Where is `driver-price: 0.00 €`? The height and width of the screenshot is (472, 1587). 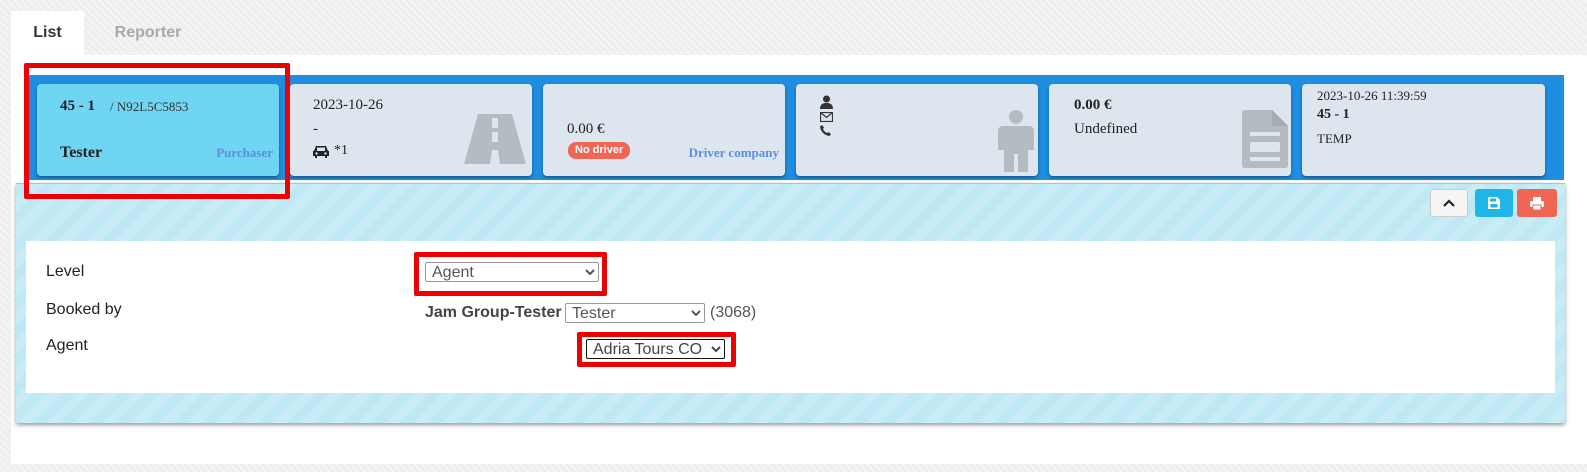 driver-price: 0.00 € is located at coordinates (586, 129).